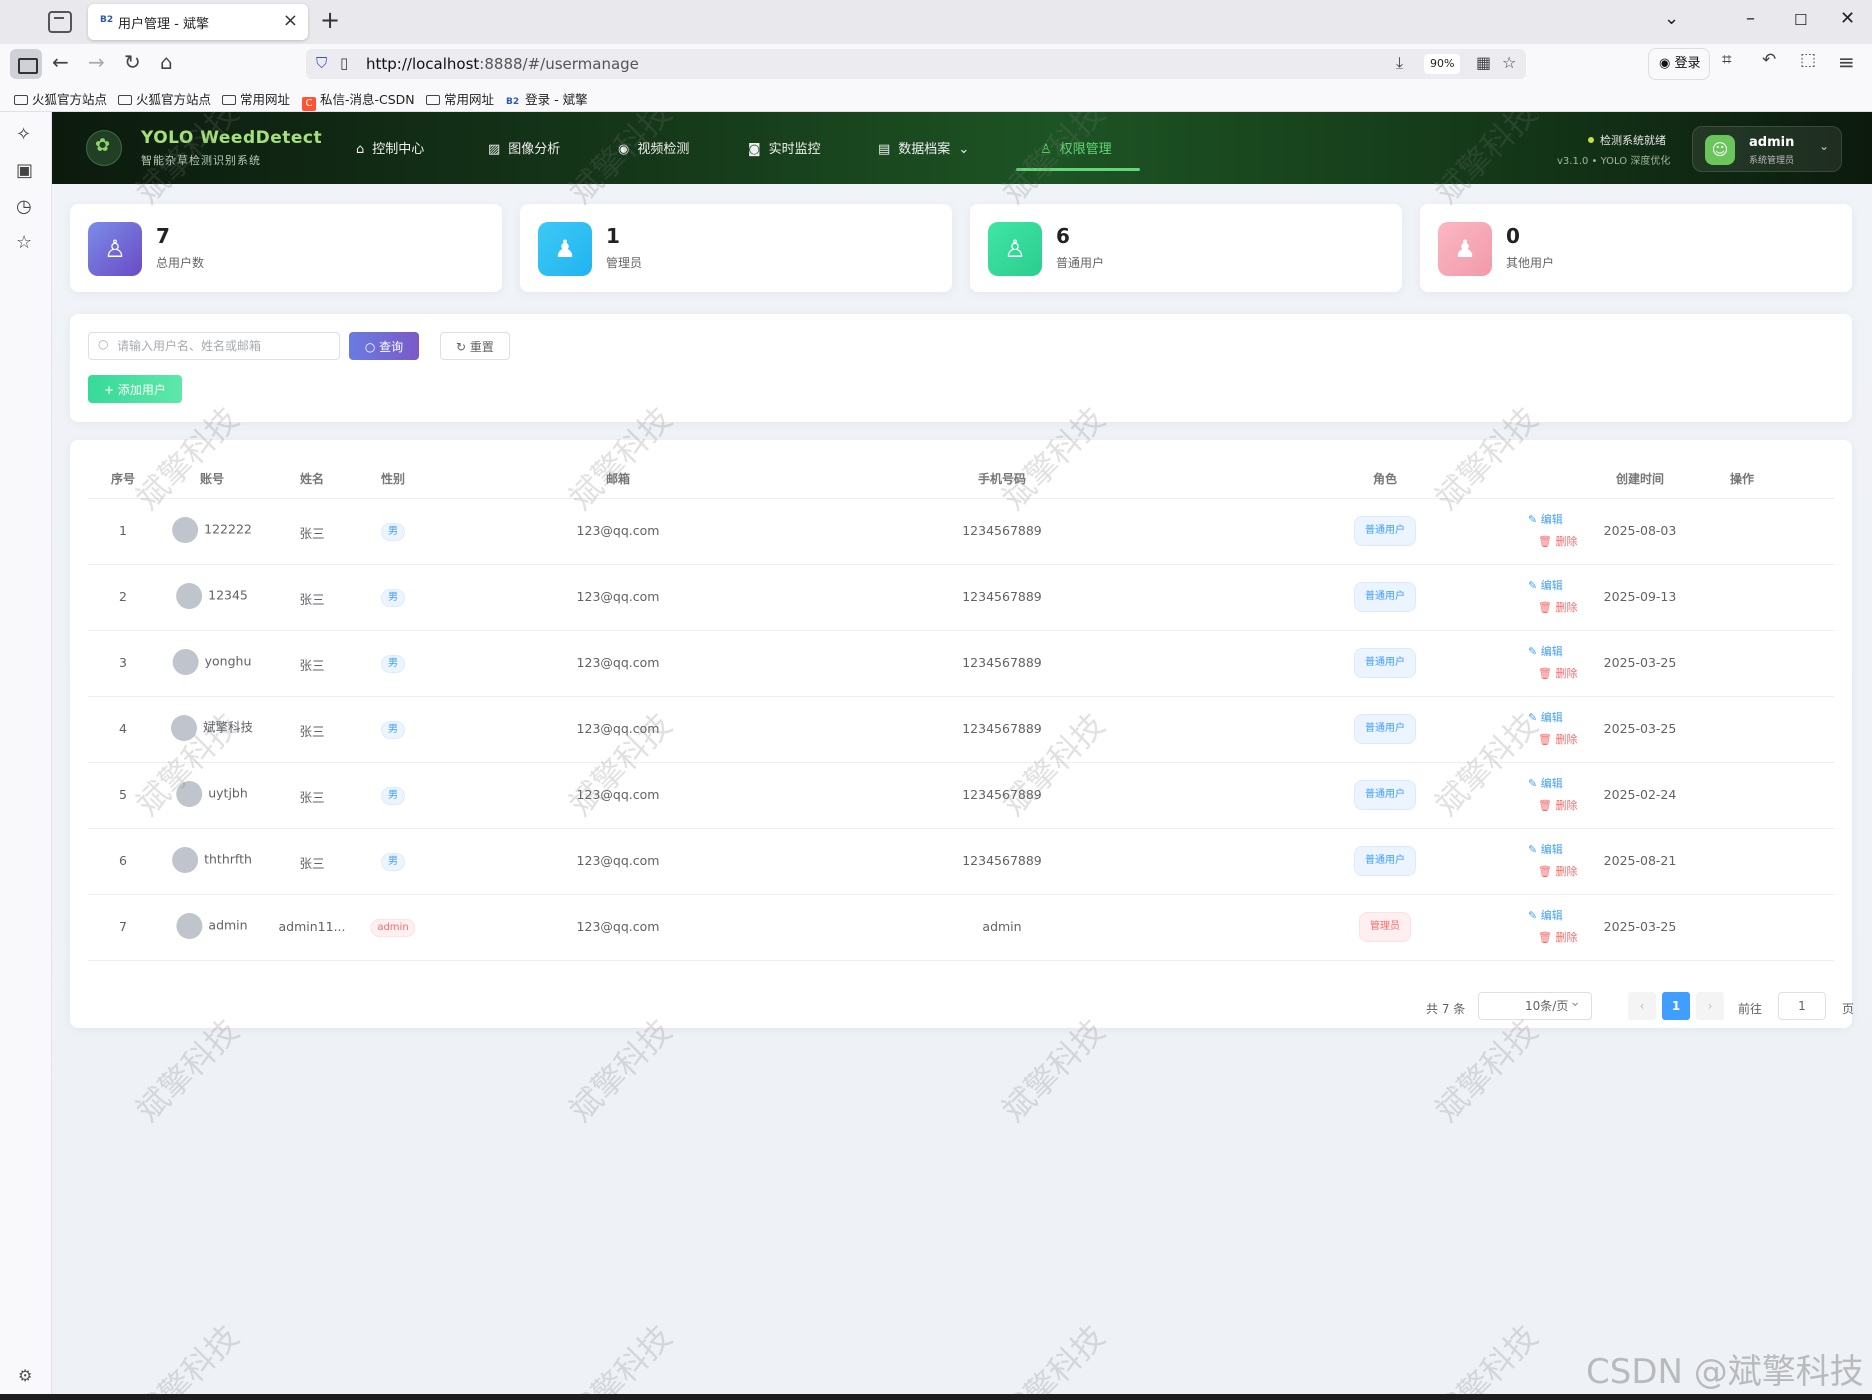  Describe the element at coordinates (1846, 62) in the screenshot. I see `menu-icon: ≡` at that location.